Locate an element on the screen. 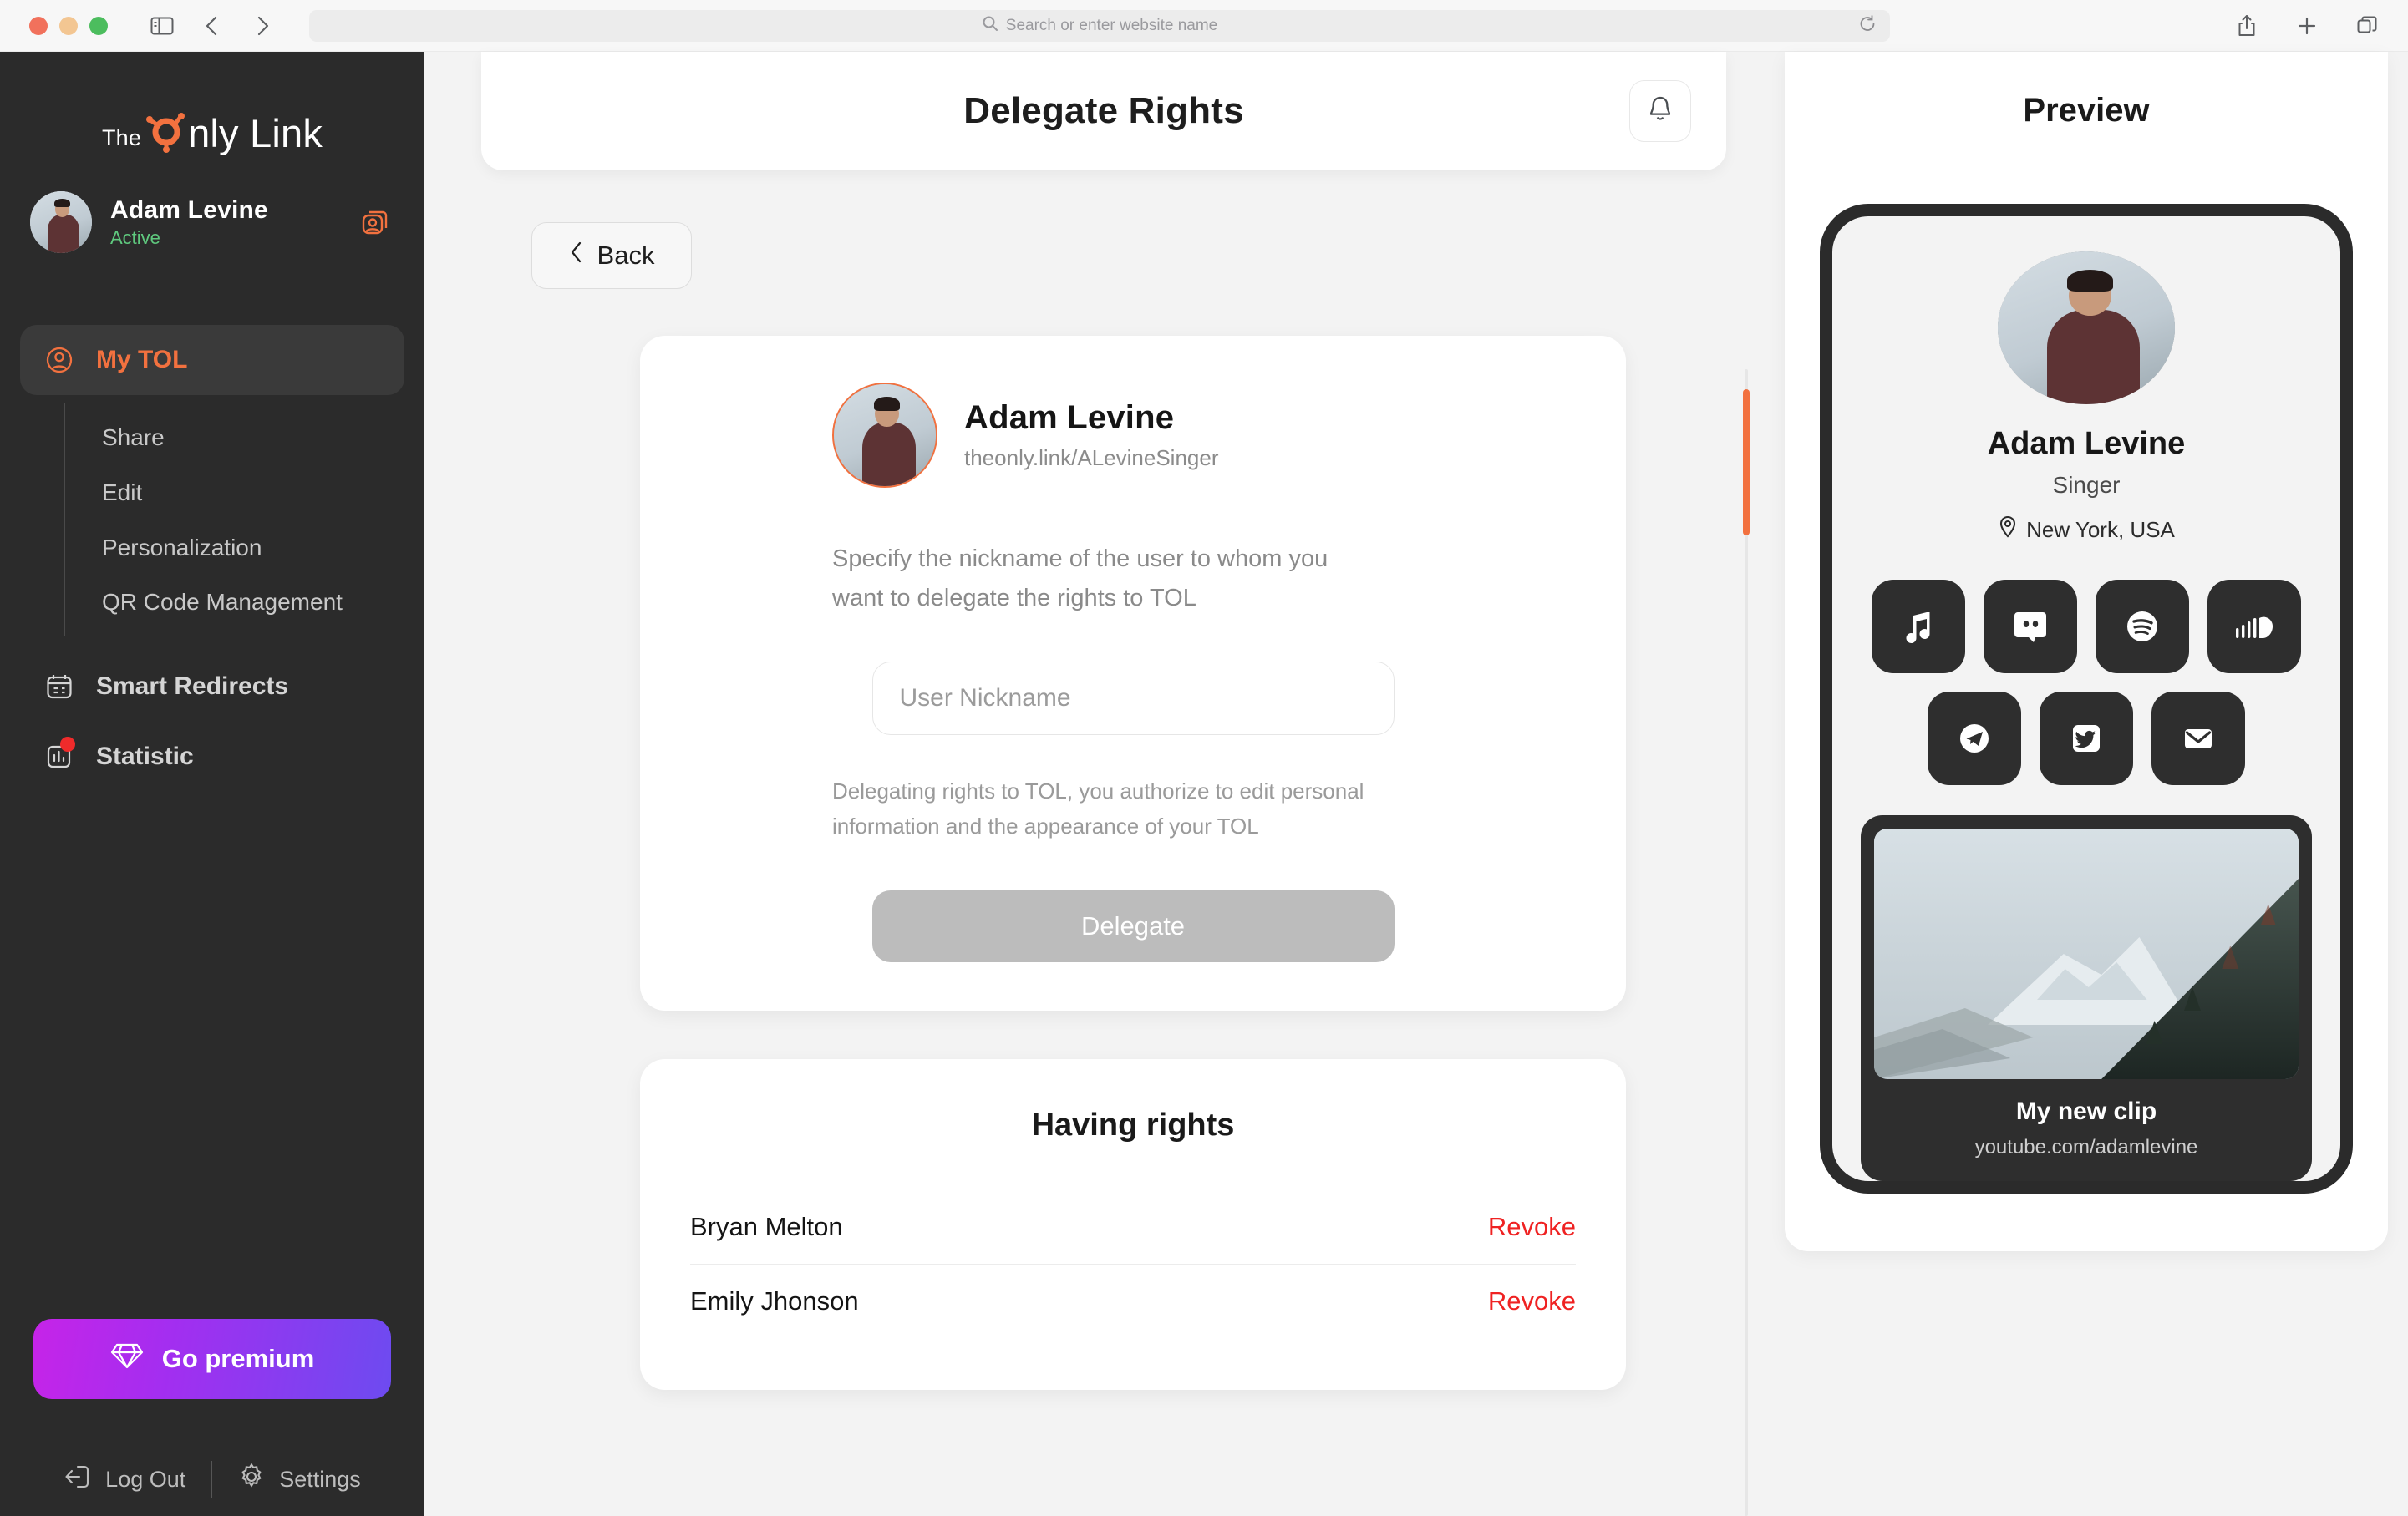 The width and height of the screenshot is (2408, 1516). preview-profile-role: Singer is located at coordinates (2086, 485).